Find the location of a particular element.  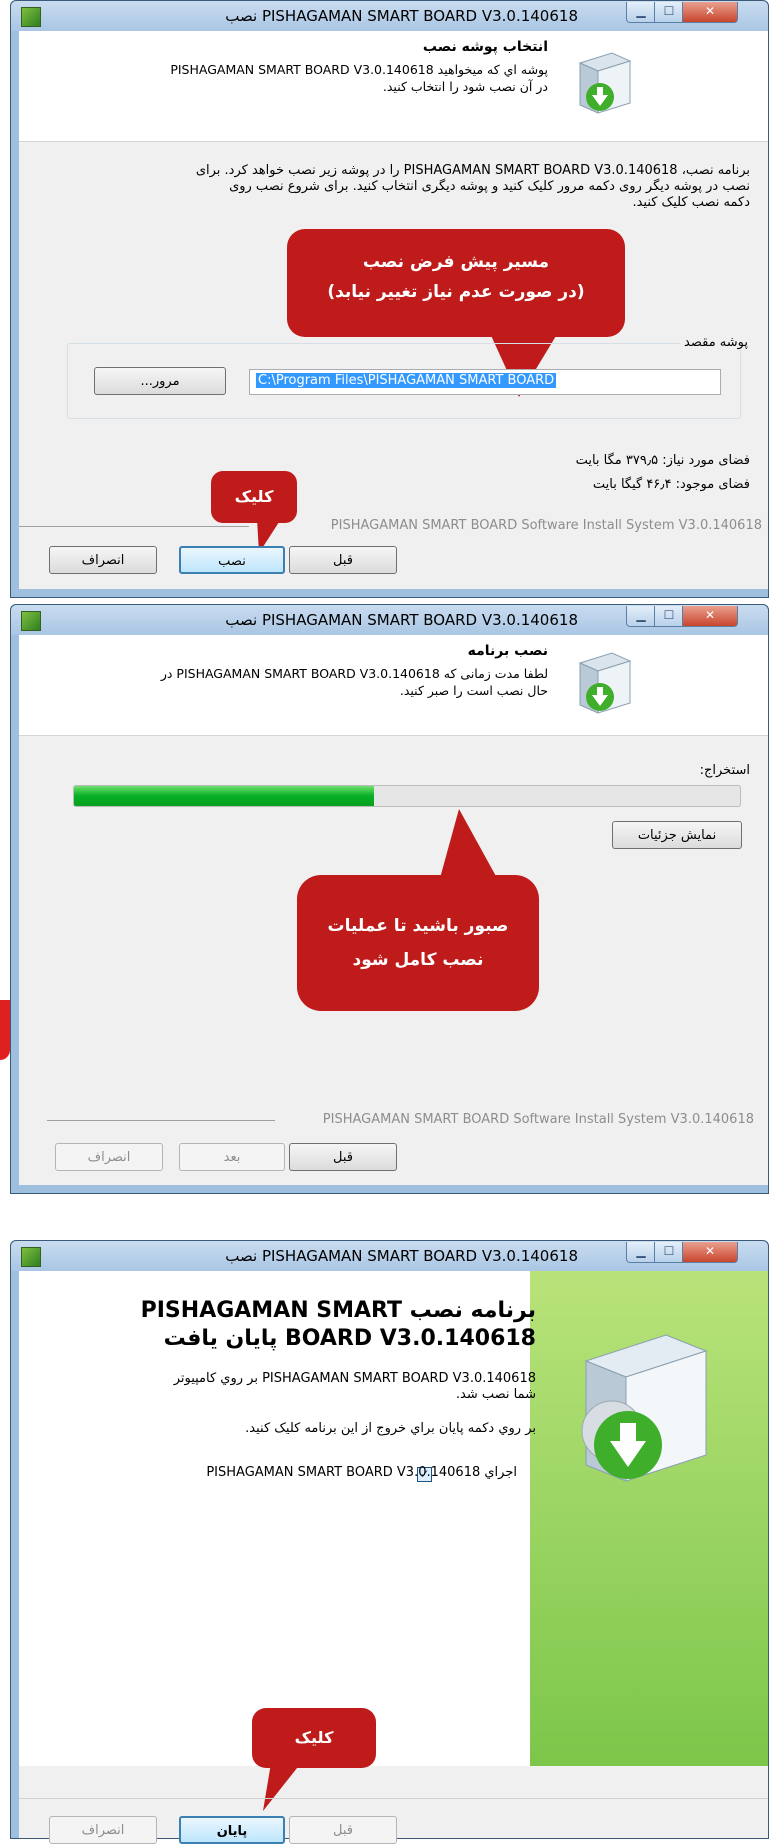

instruction-line: دکمه نصب کلیک کنید. is located at coordinates (691, 202).